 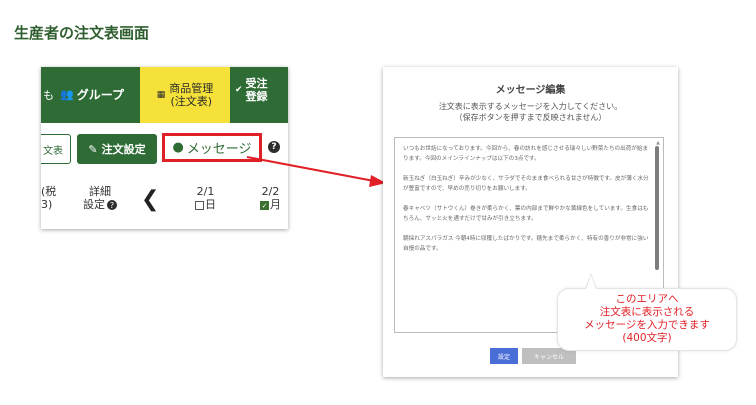 What do you see at coordinates (82, 33) in the screenshot?
I see `page-title: 生産者の注文表画面` at bounding box center [82, 33].